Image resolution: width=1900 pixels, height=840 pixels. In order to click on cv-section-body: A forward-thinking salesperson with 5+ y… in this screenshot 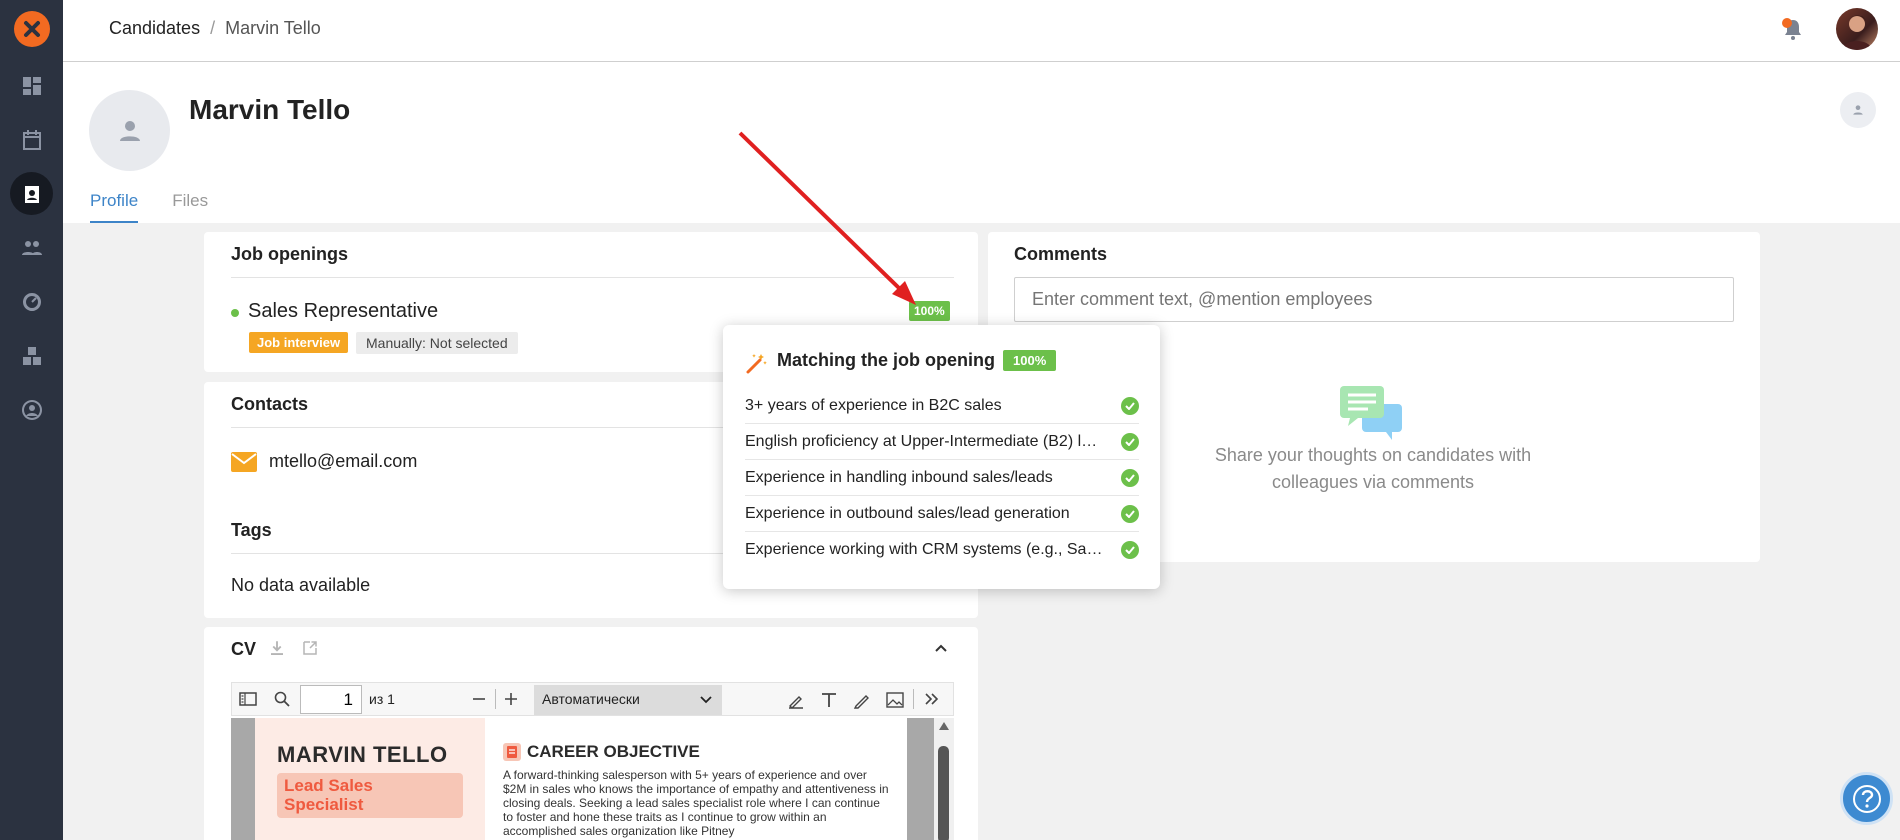, I will do `click(696, 803)`.